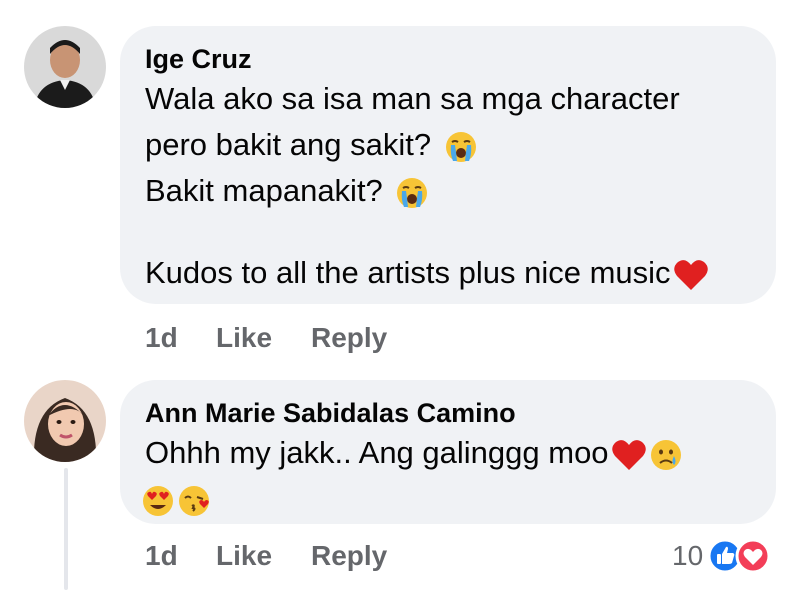  What do you see at coordinates (349, 556) in the screenshot?
I see `reply-button-2: Reply` at bounding box center [349, 556].